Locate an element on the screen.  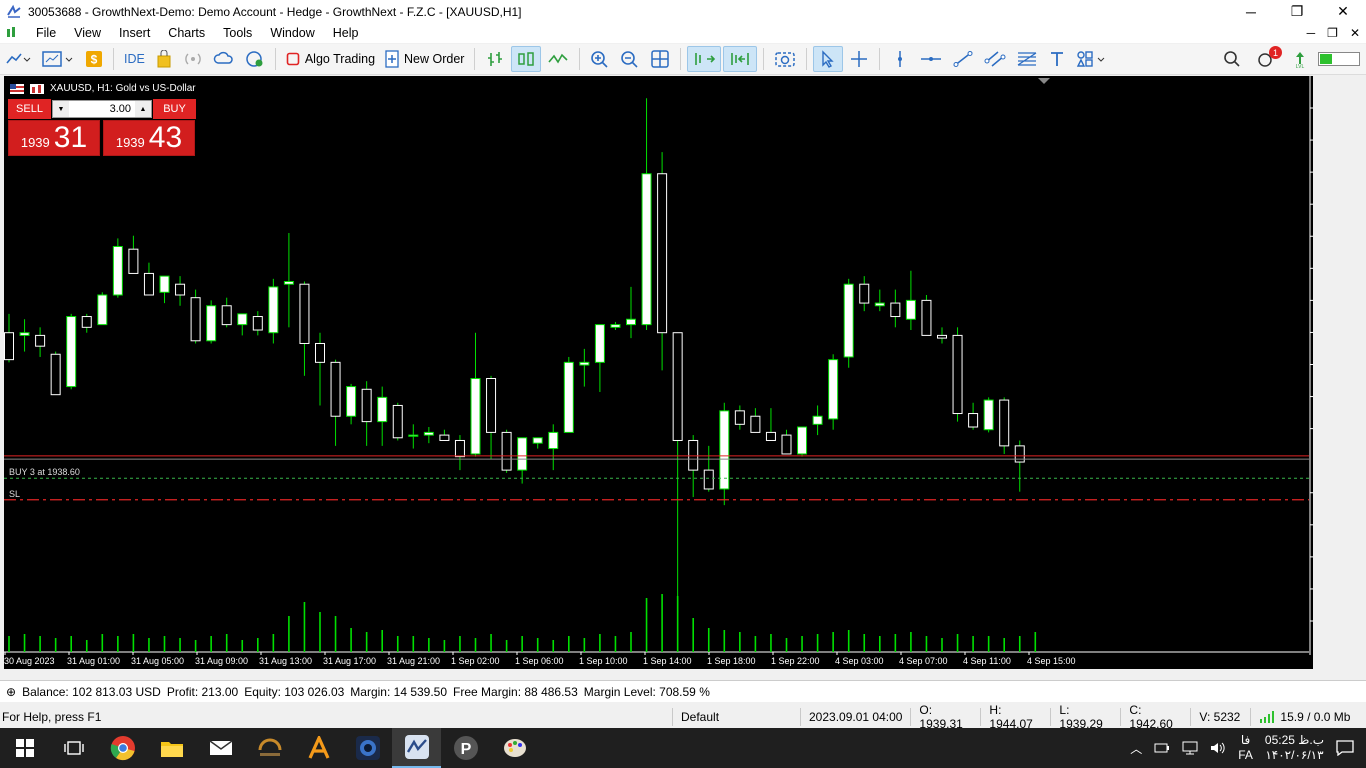
channel-button is located at coordinates (995, 59).